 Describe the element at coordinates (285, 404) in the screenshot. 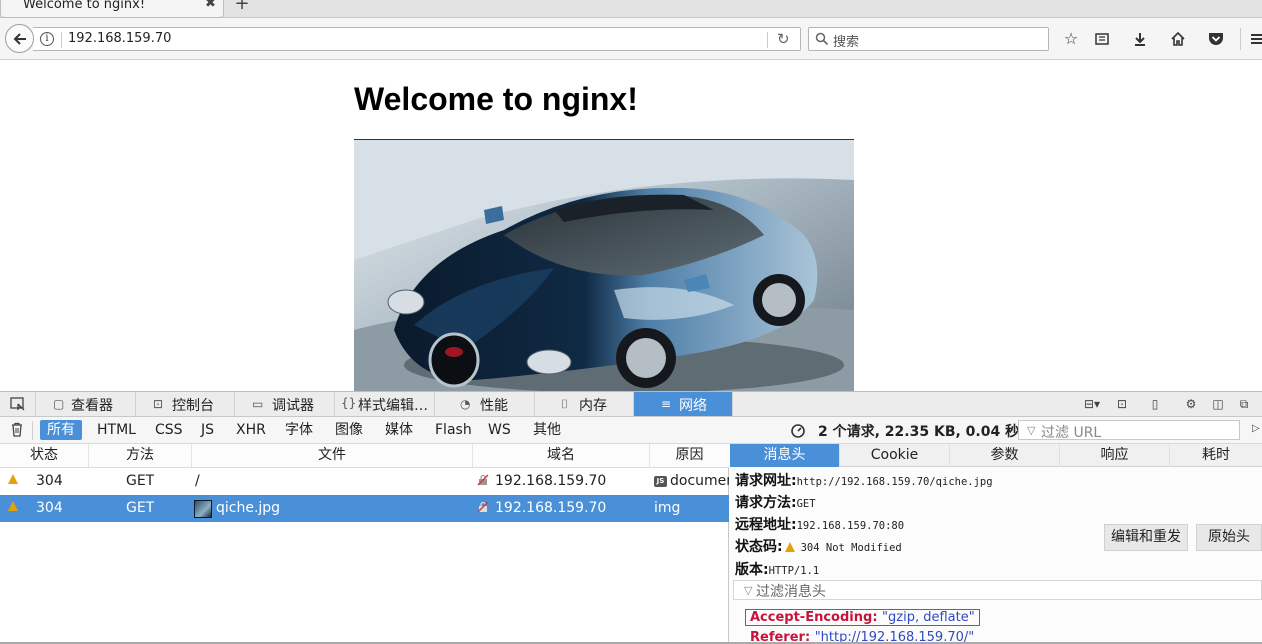

I see `tab-debugger: ▭ 调试器` at that location.